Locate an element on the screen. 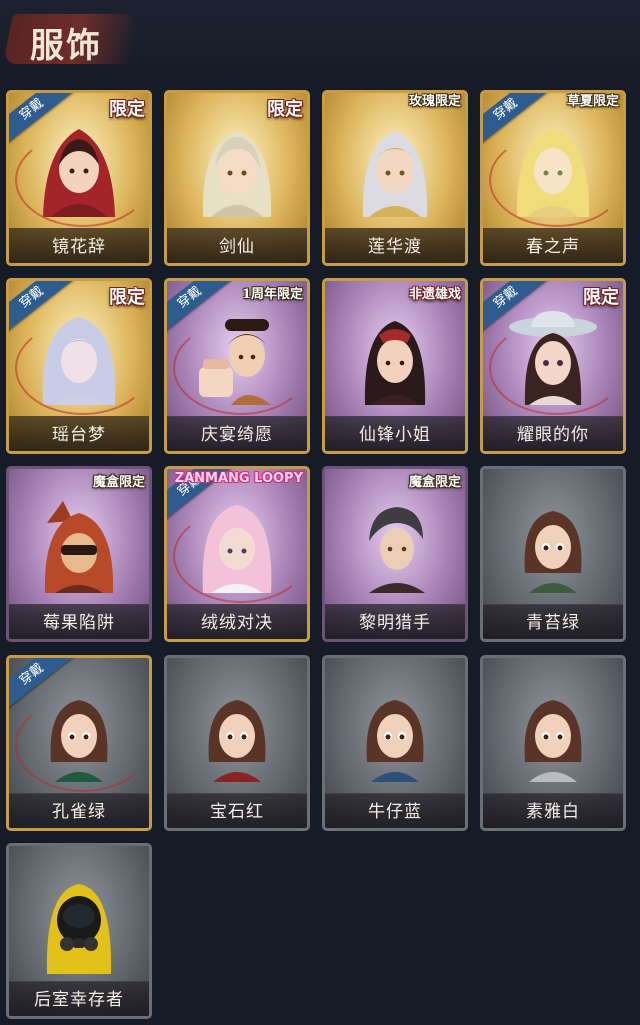 The width and height of the screenshot is (640, 1025). outfit-card-qingtailv: 青苔绿 is located at coordinates (553, 554).